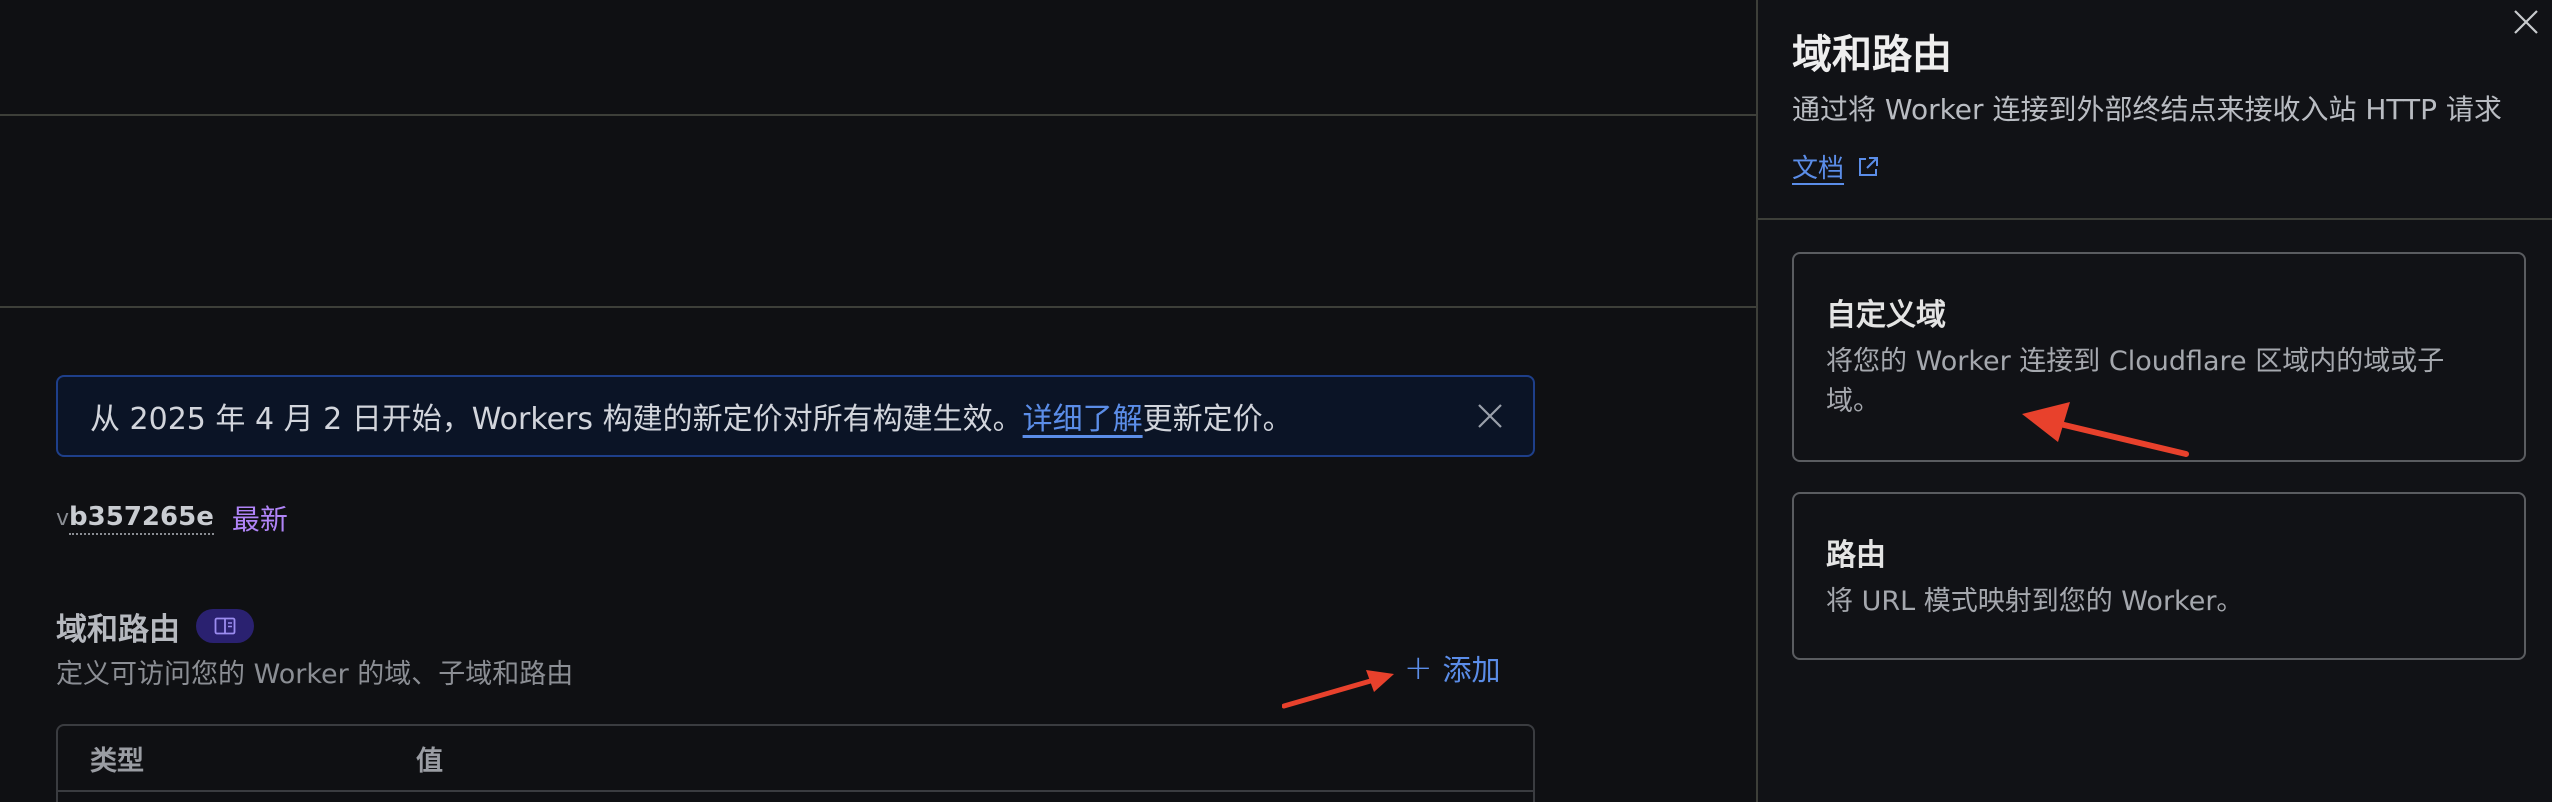 Image resolution: width=2552 pixels, height=802 pixels. I want to click on add-button: + 添加, so click(1452, 668).